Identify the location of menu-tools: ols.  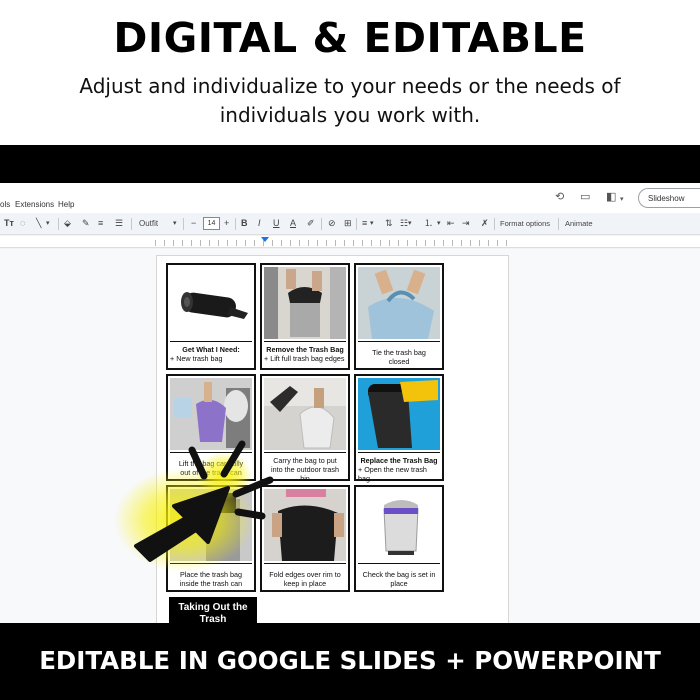
(5, 204).